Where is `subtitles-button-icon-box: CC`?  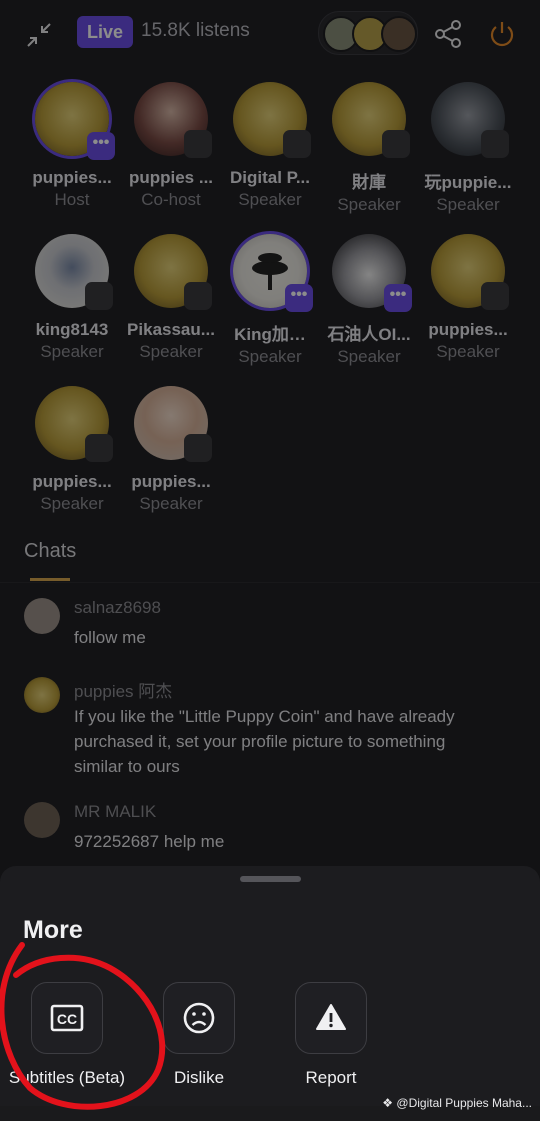 subtitles-button-icon-box: CC is located at coordinates (67, 1018).